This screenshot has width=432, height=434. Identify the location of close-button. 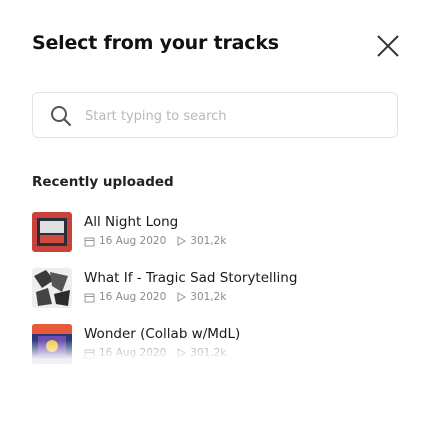
(388, 46).